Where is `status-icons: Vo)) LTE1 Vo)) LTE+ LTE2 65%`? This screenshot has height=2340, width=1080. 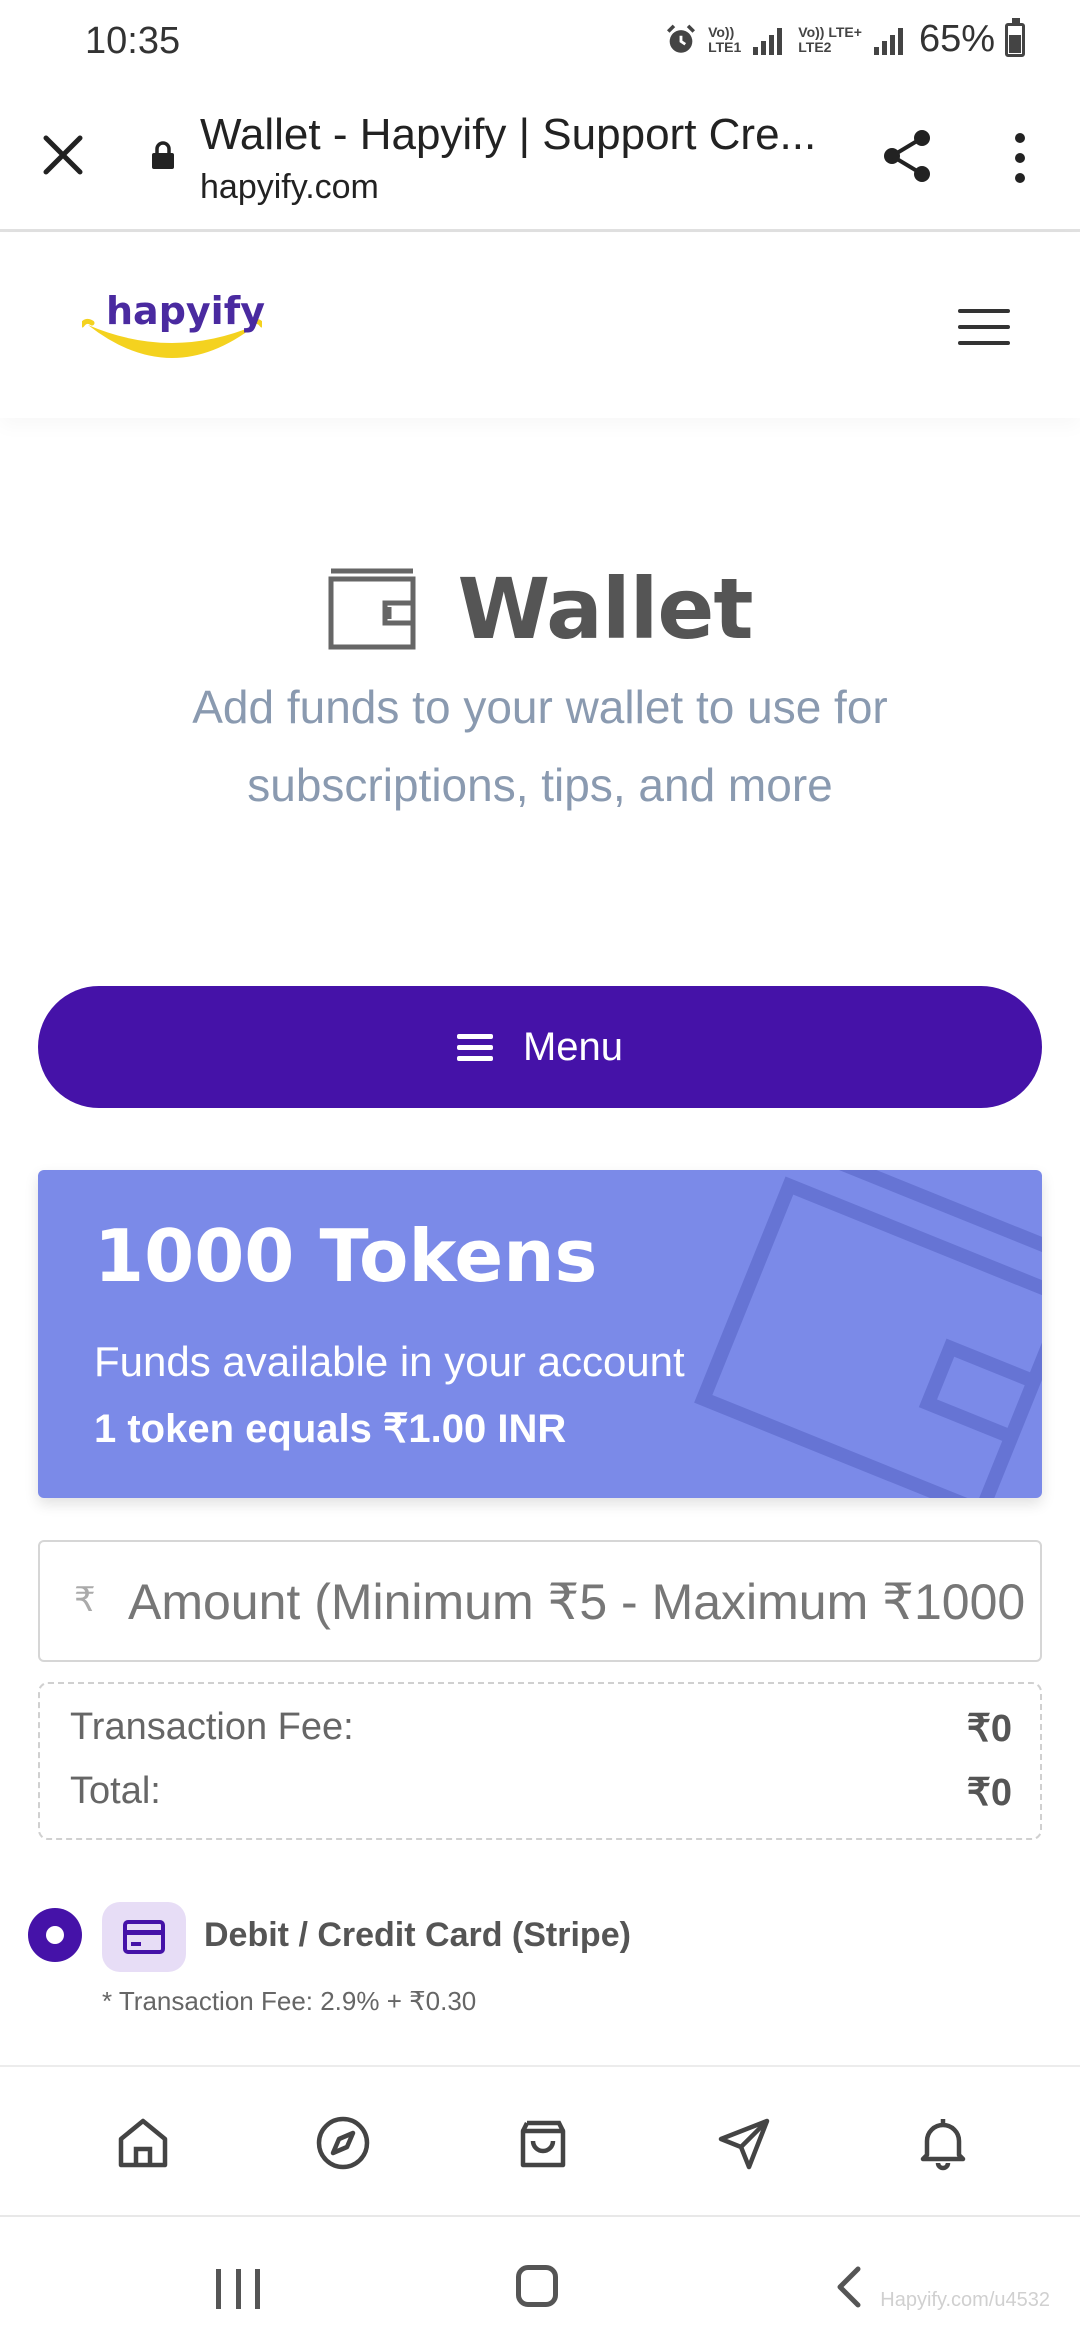 status-icons: Vo)) LTE1 Vo)) LTE+ LTE2 65% is located at coordinates (844, 39).